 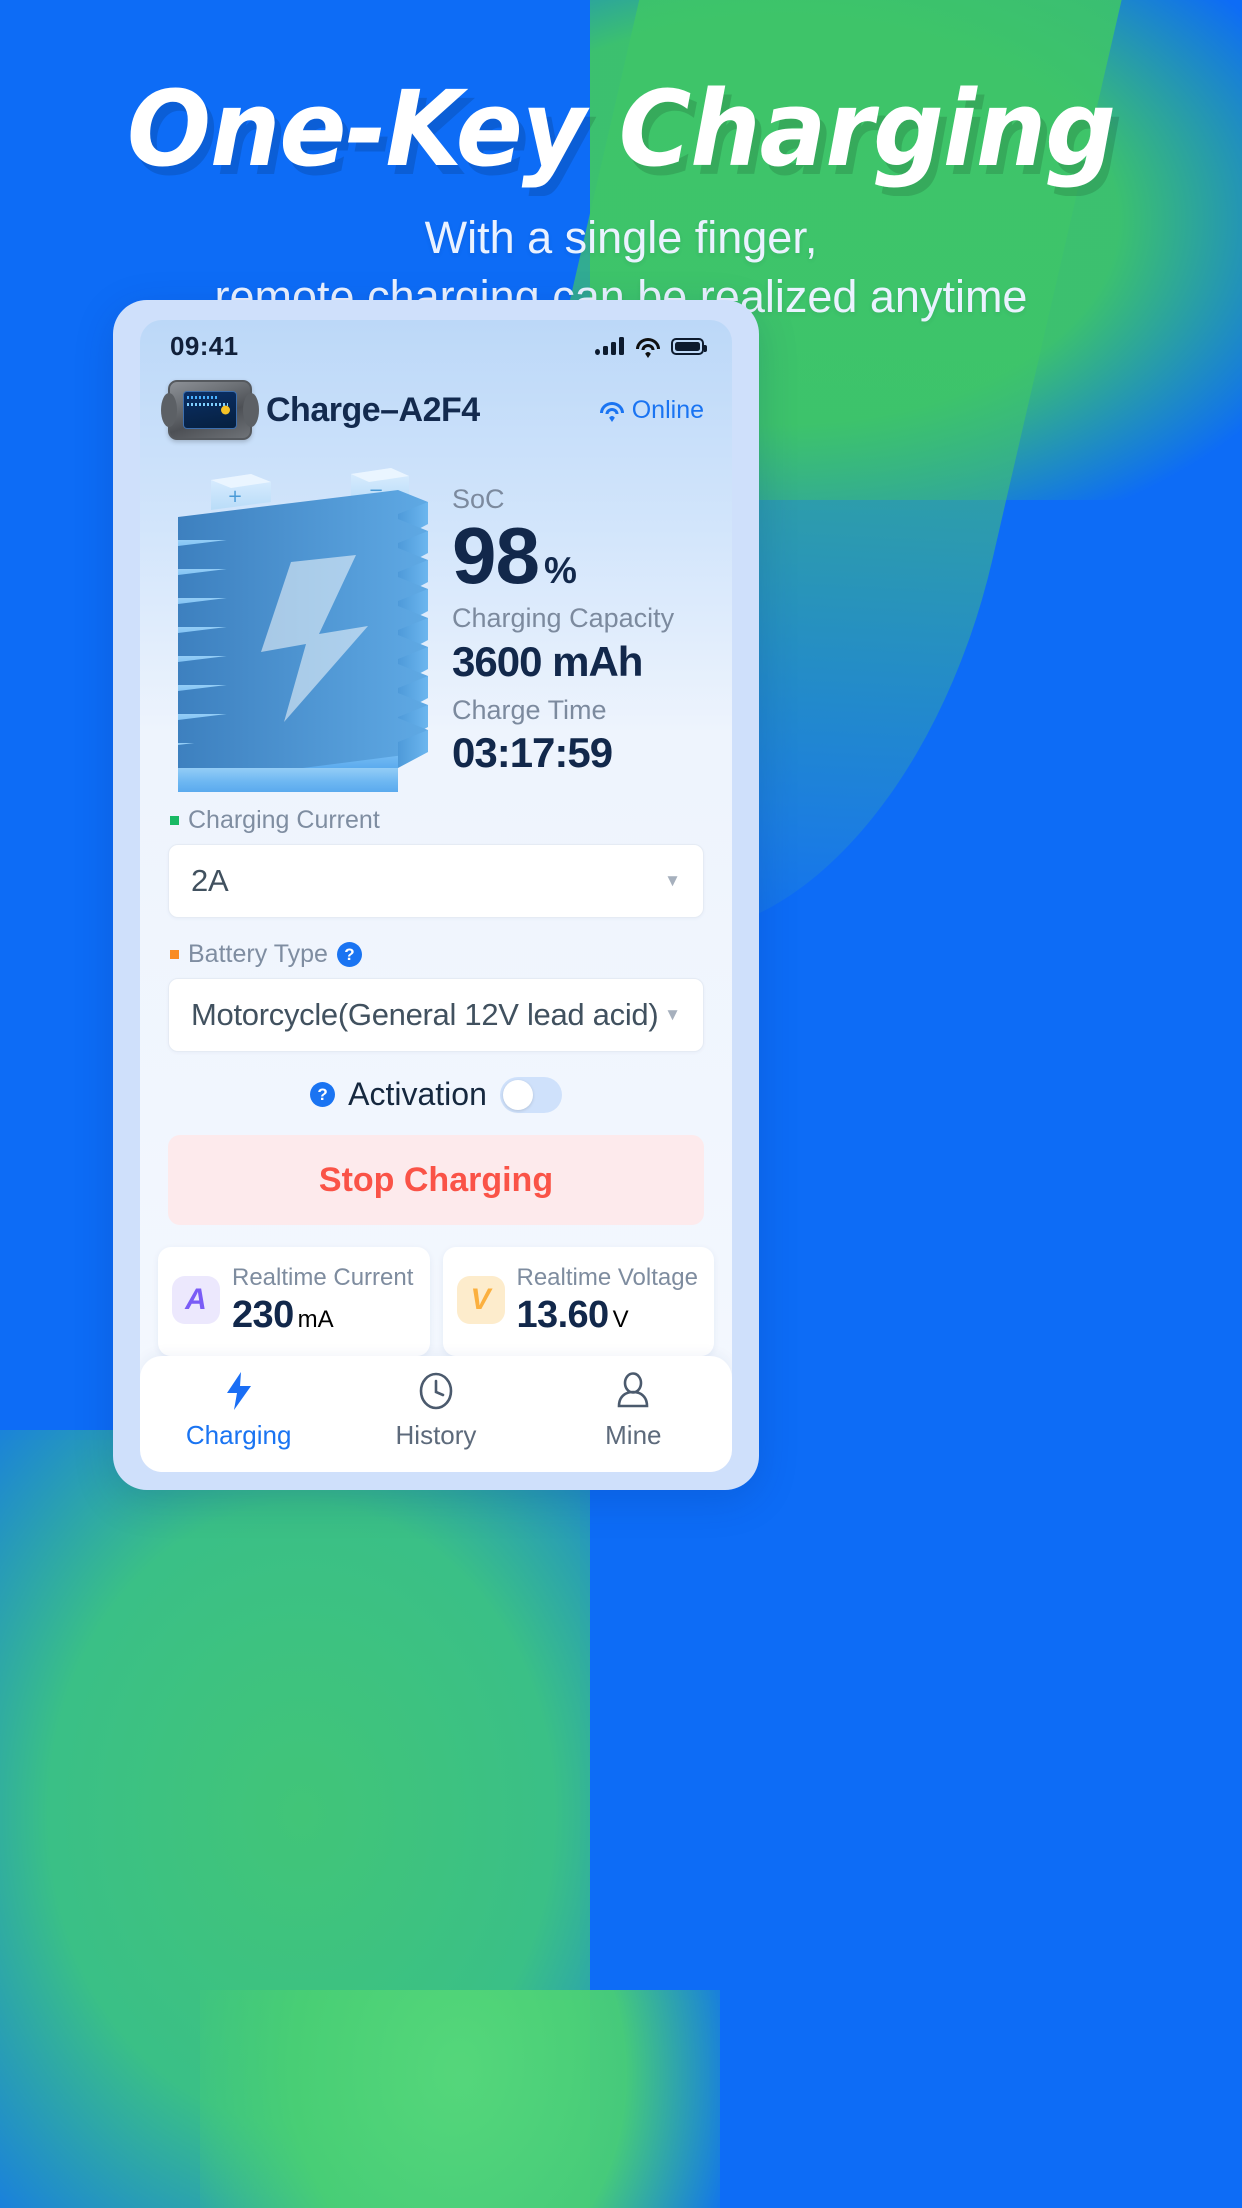 What do you see at coordinates (620, 1319) in the screenshot?
I see `realtime-voltage-unit: V` at bounding box center [620, 1319].